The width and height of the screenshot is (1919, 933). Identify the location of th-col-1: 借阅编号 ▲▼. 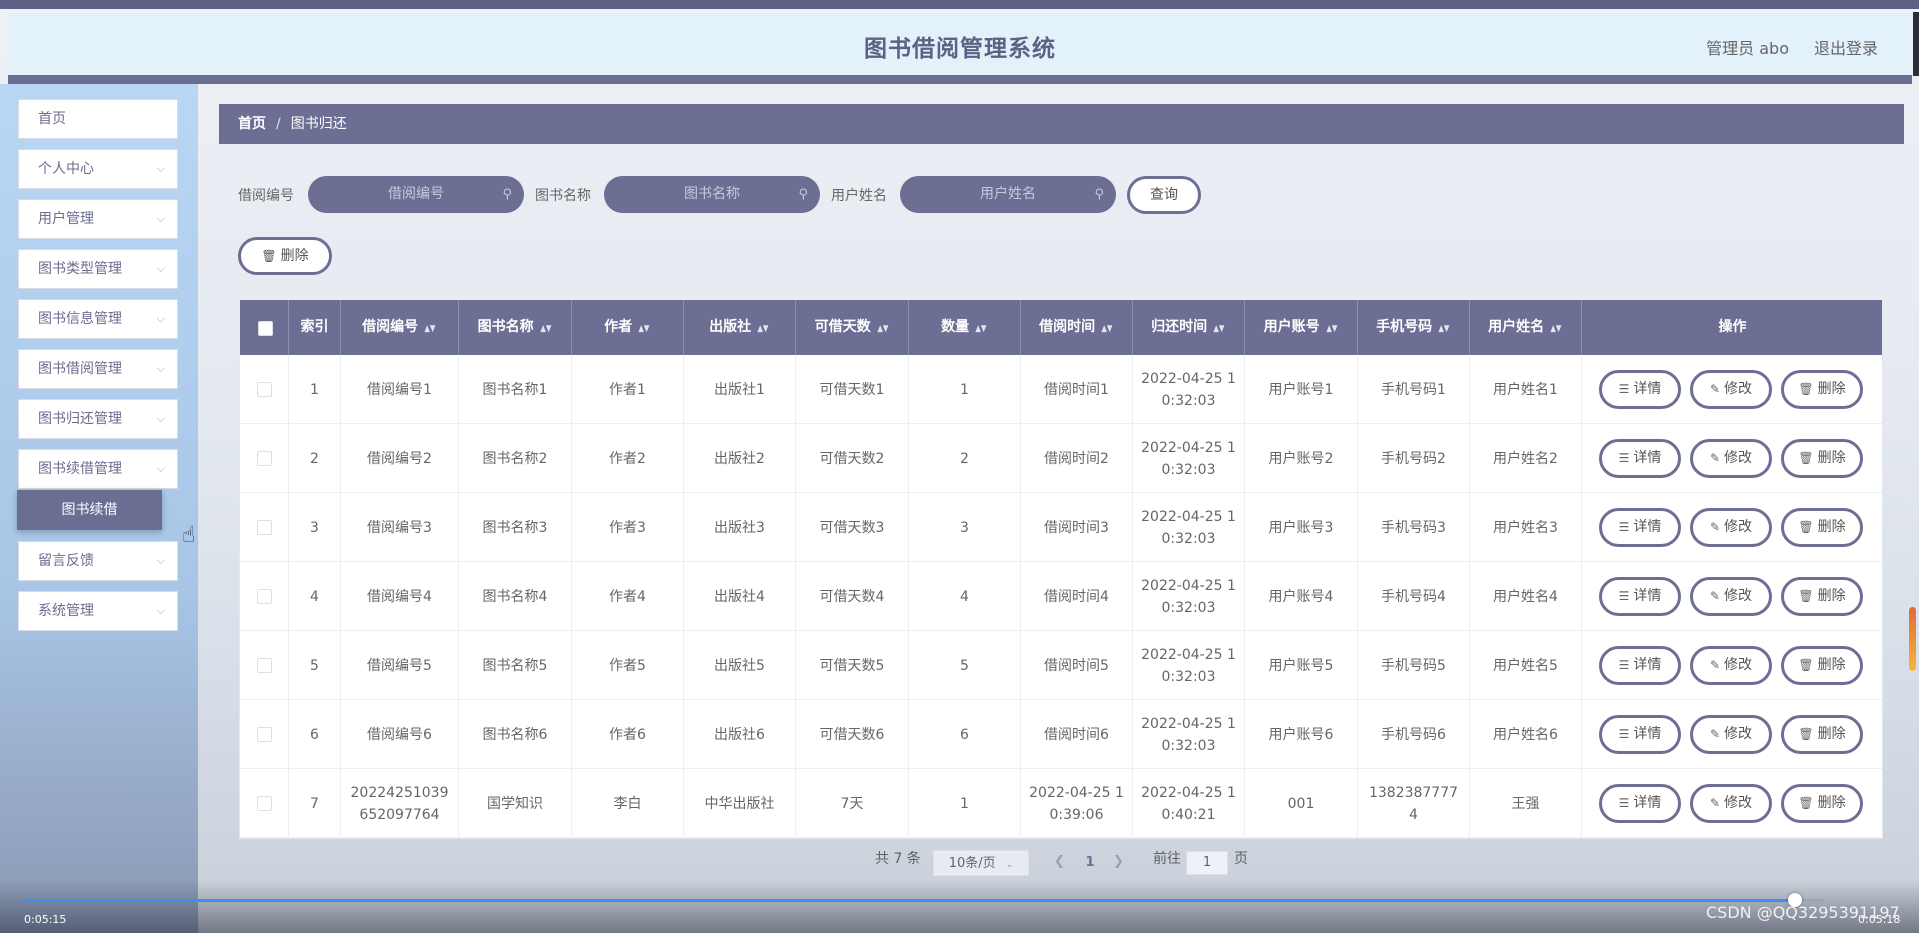
(400, 327).